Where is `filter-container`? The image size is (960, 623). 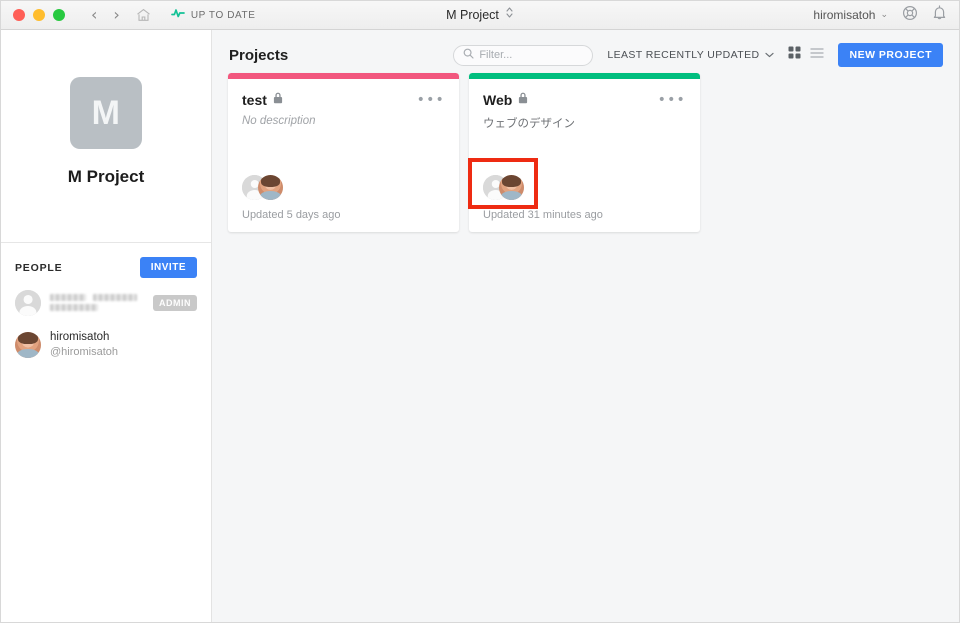 filter-container is located at coordinates (523, 55).